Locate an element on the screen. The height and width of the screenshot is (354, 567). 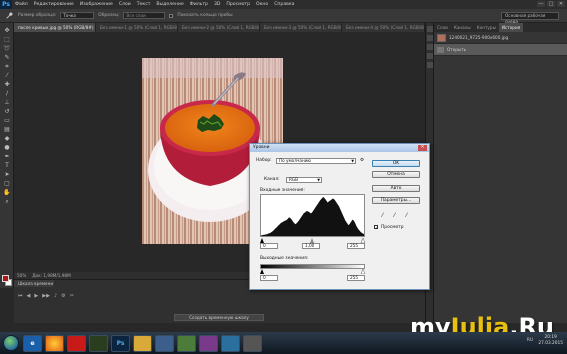
next-frame-icon: ▶▶ is located at coordinates (46, 296).